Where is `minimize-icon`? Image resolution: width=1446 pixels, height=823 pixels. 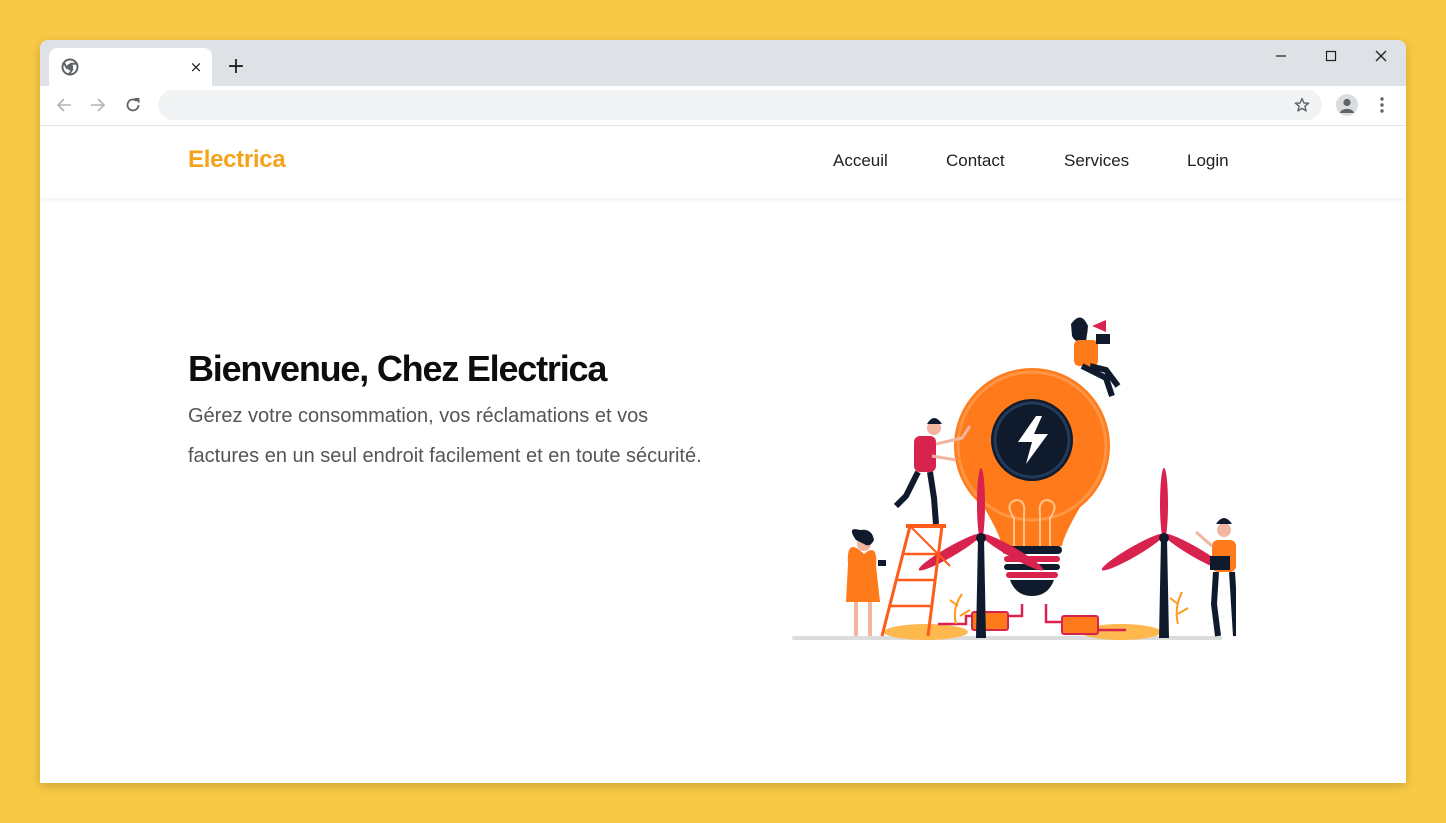 minimize-icon is located at coordinates (1281, 56).